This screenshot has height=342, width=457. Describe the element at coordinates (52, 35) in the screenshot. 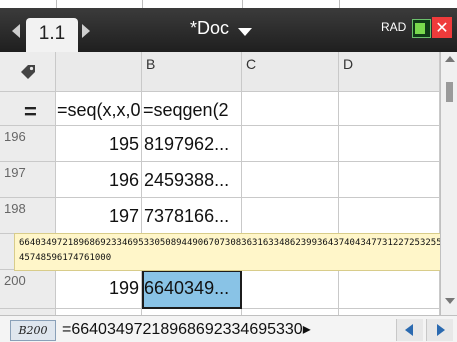

I see `tab-1-1: 1.1` at that location.